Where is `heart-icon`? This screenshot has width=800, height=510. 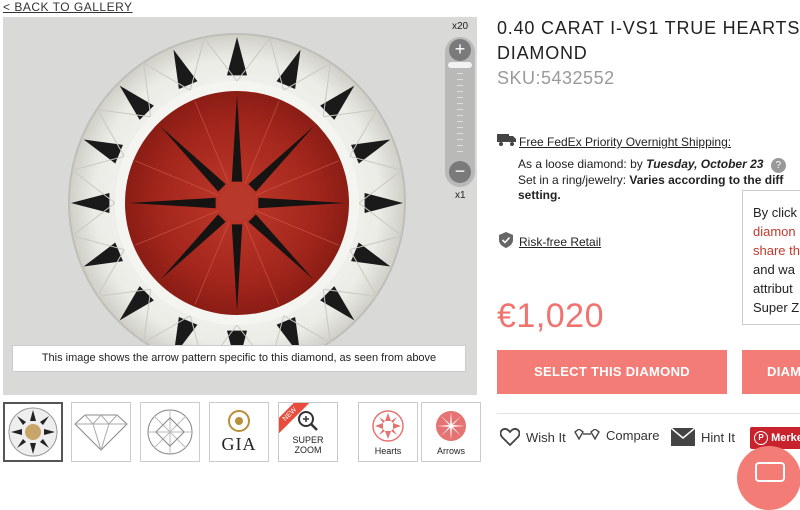 heart-icon is located at coordinates (510, 437).